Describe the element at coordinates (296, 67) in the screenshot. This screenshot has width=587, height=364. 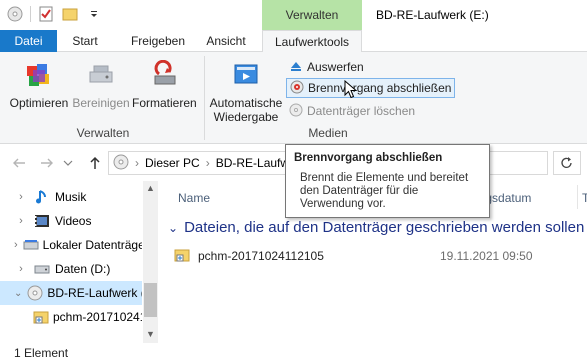
I see `eject-icon` at that location.